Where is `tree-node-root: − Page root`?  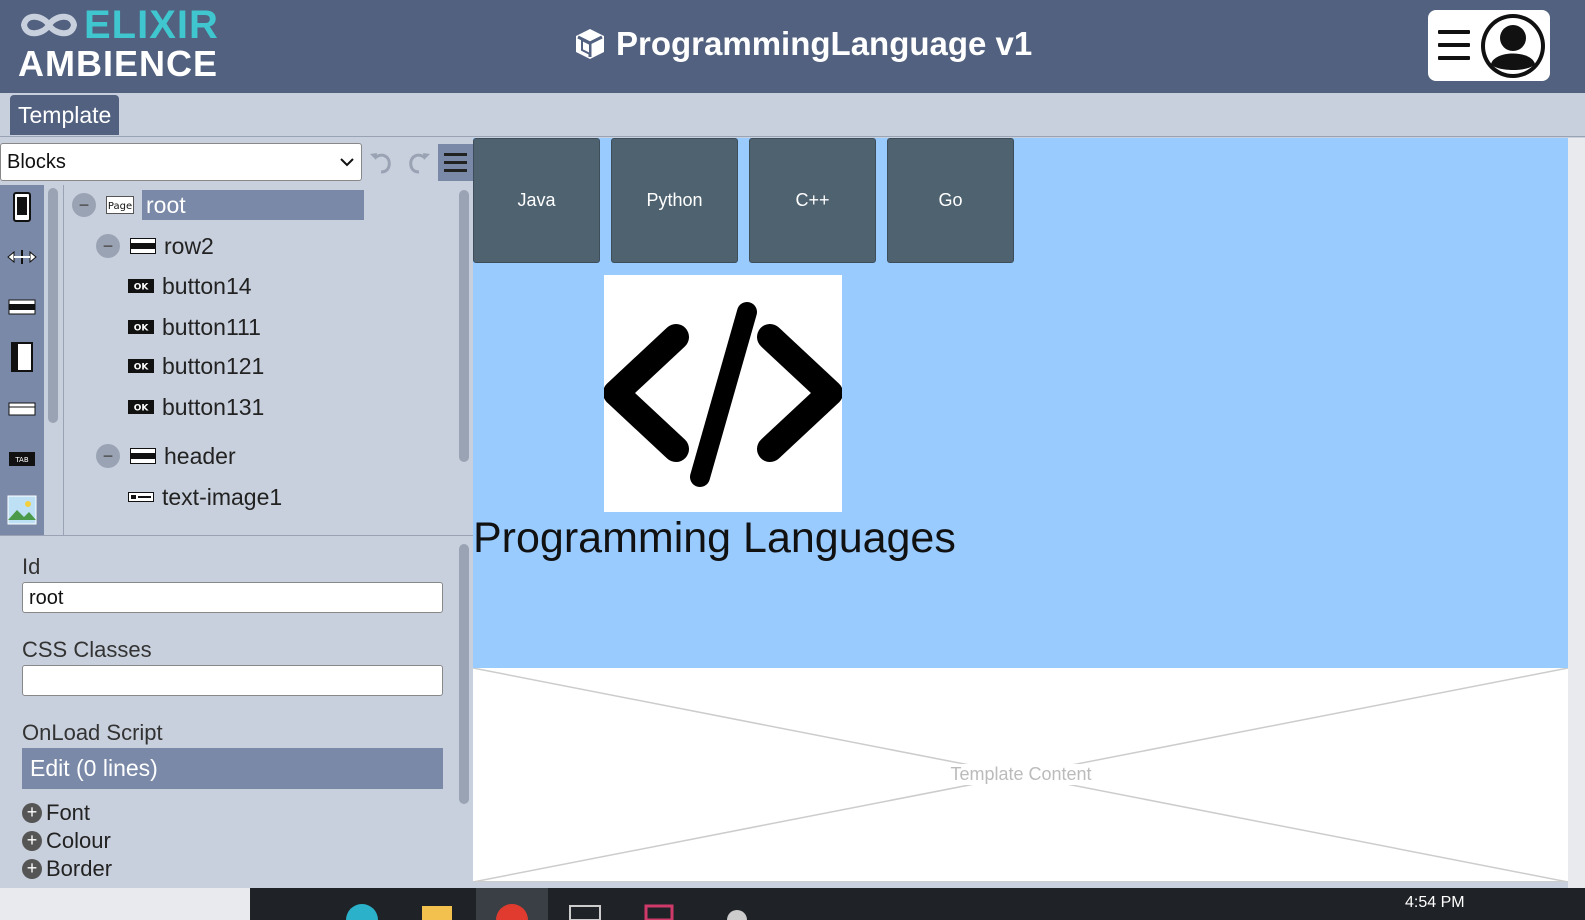 tree-node-root: − Page root is located at coordinates (218, 205).